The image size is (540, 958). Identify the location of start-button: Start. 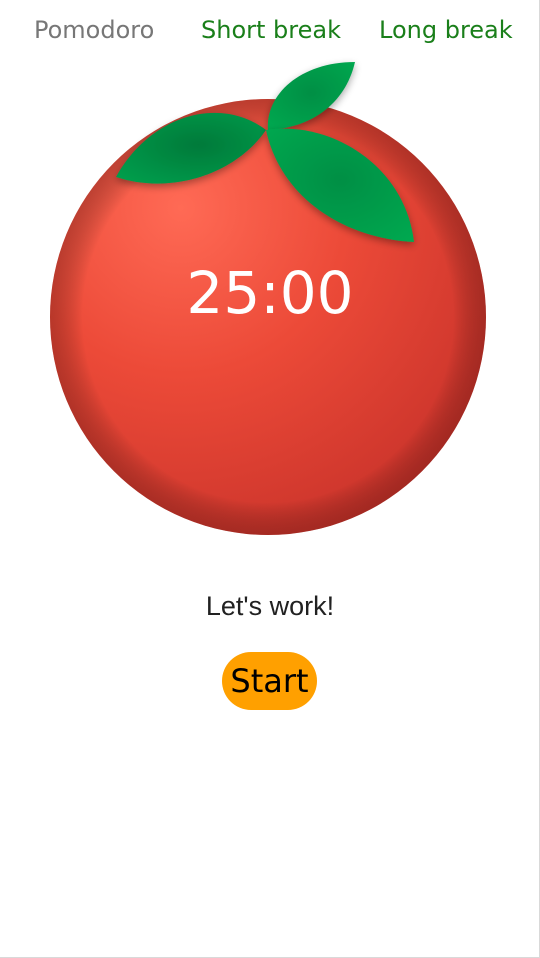
(269, 681).